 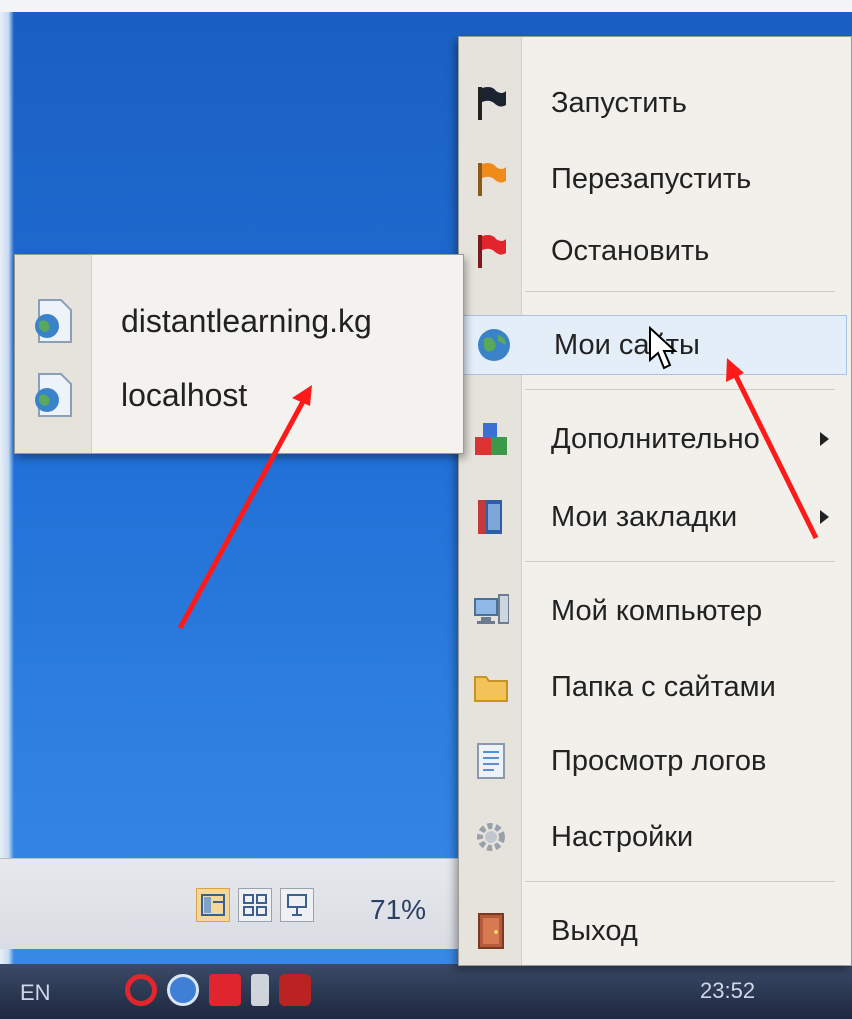 What do you see at coordinates (246, 320) in the screenshot?
I see `submenu-item-label: distantlearning.kg` at bounding box center [246, 320].